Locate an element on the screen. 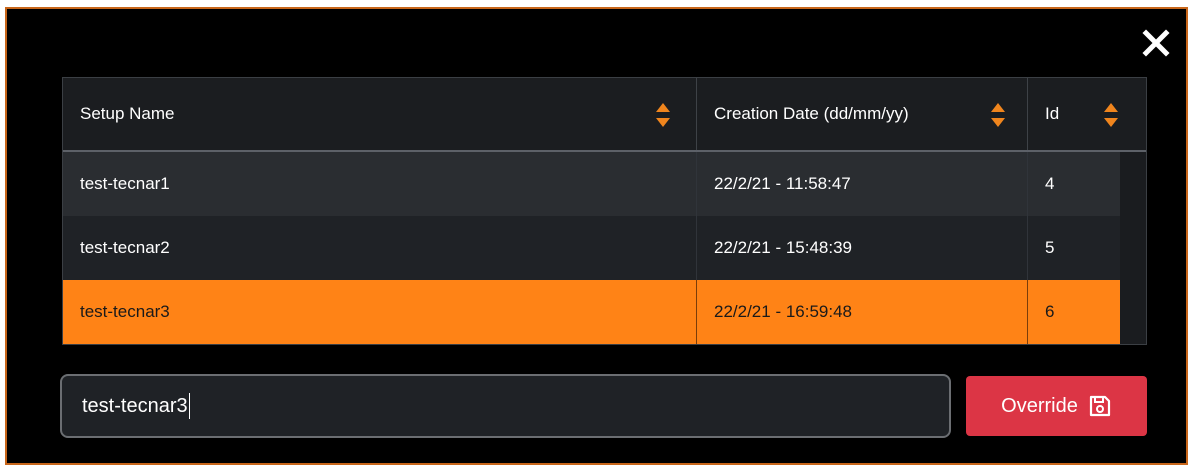 The width and height of the screenshot is (1199, 470). table-row-selected: test-tecnar3 22/2/21 - 16:59:48 6 is located at coordinates (591, 312).